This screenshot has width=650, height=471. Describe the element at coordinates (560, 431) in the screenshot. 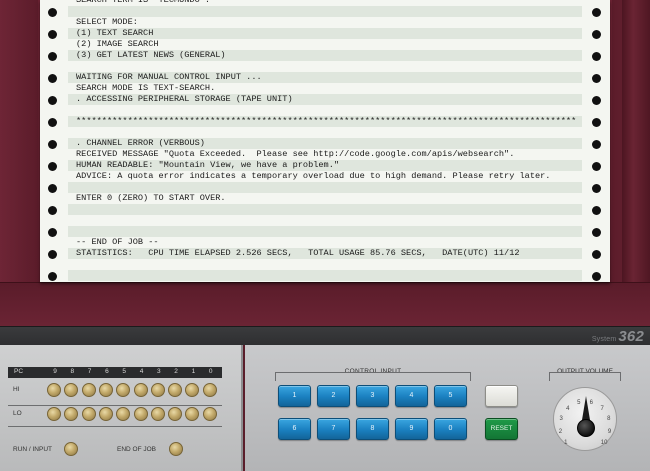

I see `volume-tick: 2` at that location.